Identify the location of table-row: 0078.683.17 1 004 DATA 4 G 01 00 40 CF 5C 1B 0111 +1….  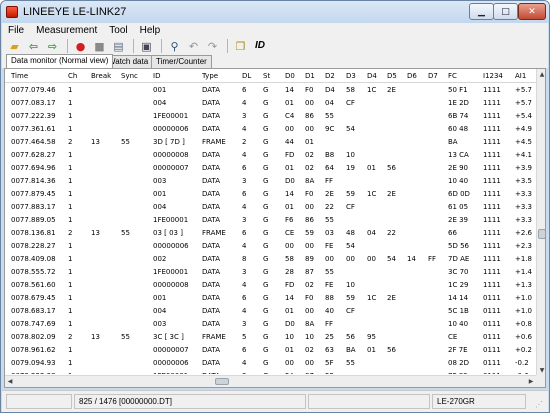
(270, 311).